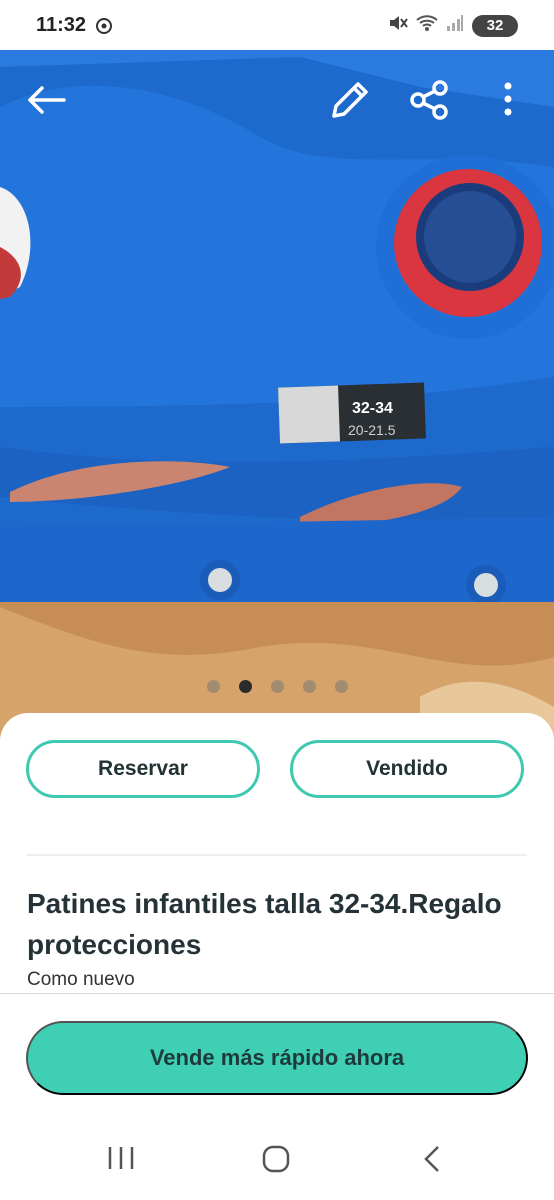 This screenshot has height=1200, width=554. I want to click on recent-apps-icon, so click(121, 1160).